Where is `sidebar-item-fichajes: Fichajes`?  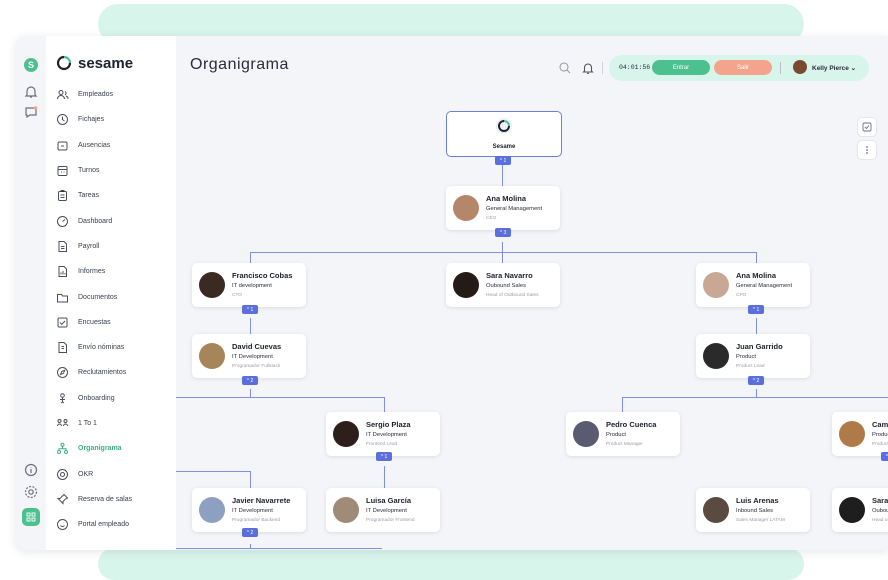
sidebar-item-fichajes: Fichajes is located at coordinates (115, 119).